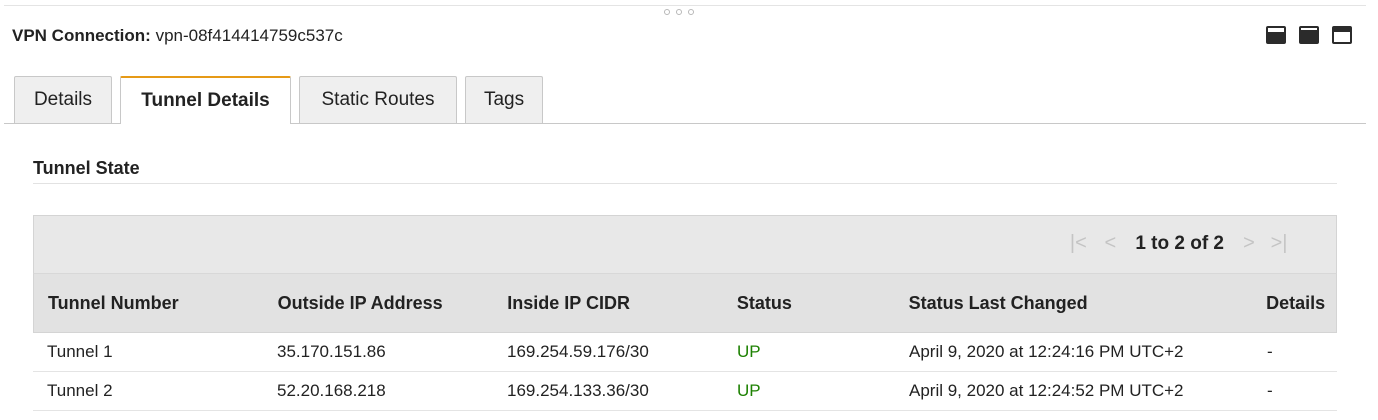 Image resolution: width=1378 pixels, height=420 pixels. Describe the element at coordinates (504, 99) in the screenshot. I see `tab-tags: Tags` at that location.